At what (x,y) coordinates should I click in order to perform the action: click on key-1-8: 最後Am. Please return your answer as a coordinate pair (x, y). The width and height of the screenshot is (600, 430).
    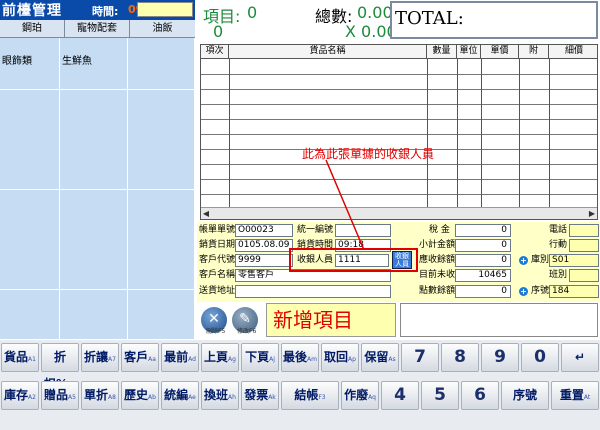
    Looking at the image, I should click on (300, 357).